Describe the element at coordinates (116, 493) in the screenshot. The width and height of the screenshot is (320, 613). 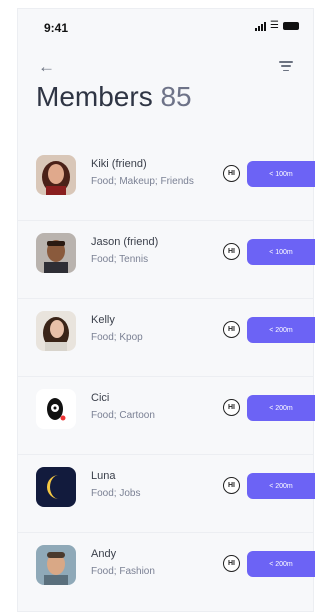
I see `member-tags: Food; Jobs` at that location.